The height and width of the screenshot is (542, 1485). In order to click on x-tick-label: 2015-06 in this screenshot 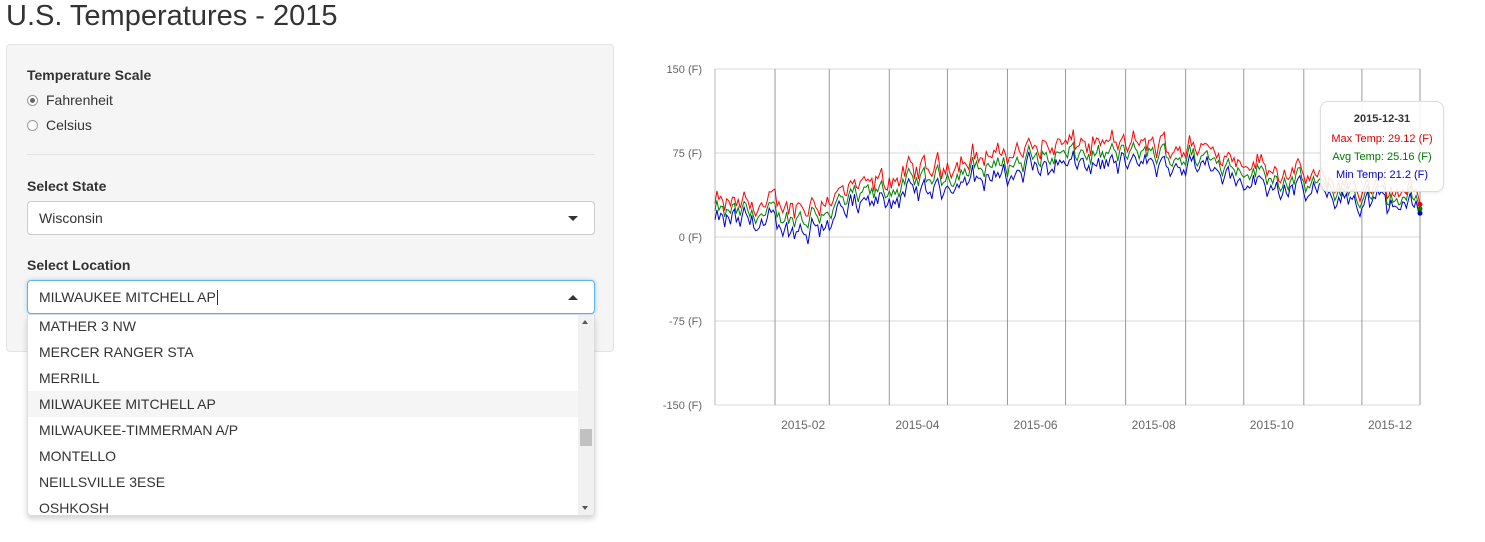, I will do `click(1036, 425)`.